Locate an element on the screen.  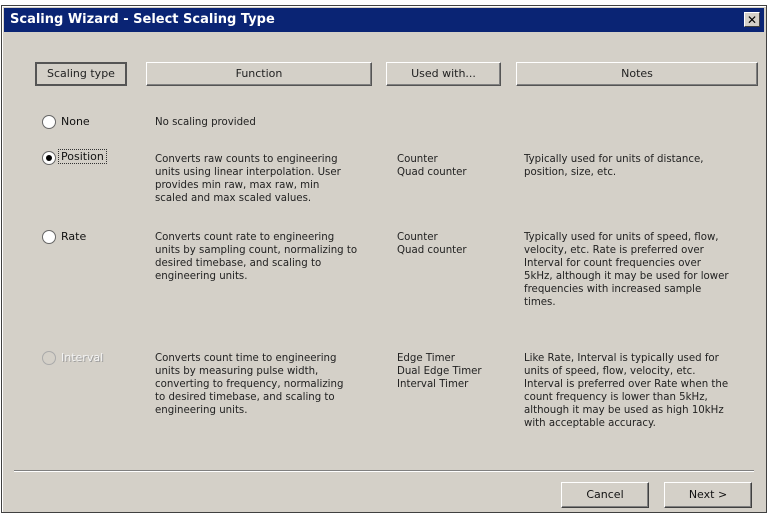
function-text: No scaling provided is located at coordinates (205, 122).